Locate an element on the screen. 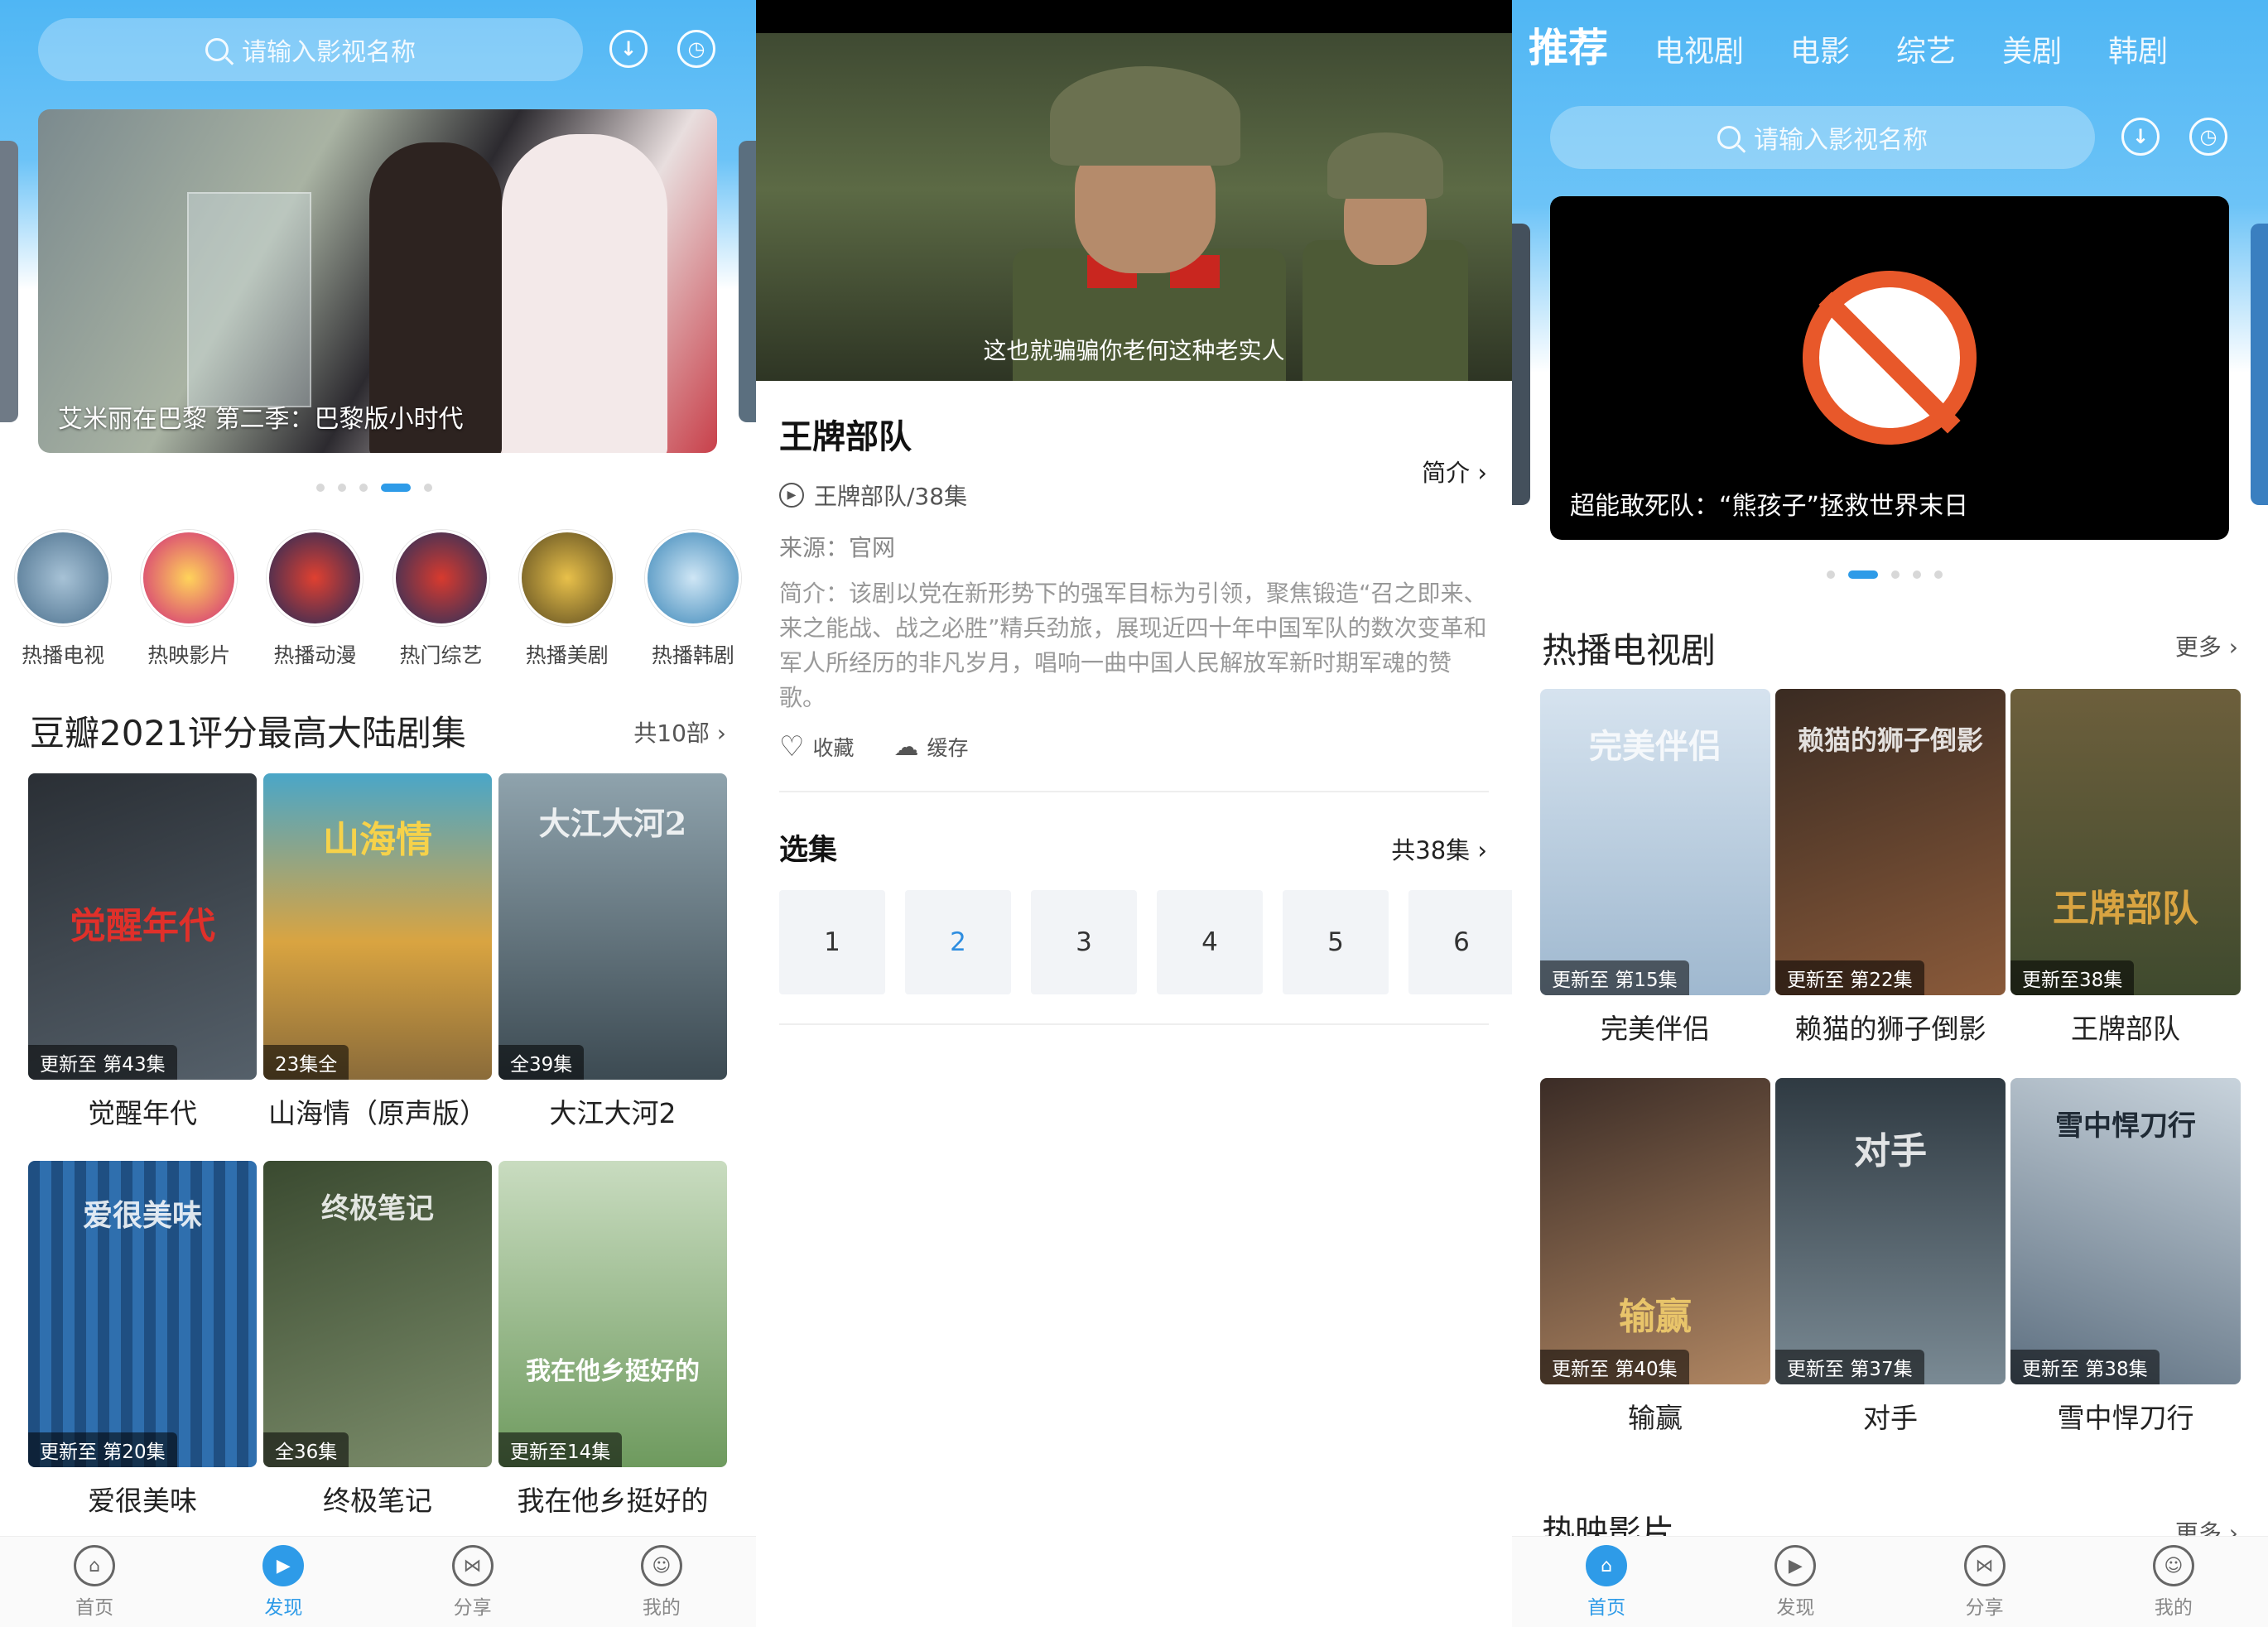  cache-button: ☁ 缓存 is located at coordinates (932, 746).